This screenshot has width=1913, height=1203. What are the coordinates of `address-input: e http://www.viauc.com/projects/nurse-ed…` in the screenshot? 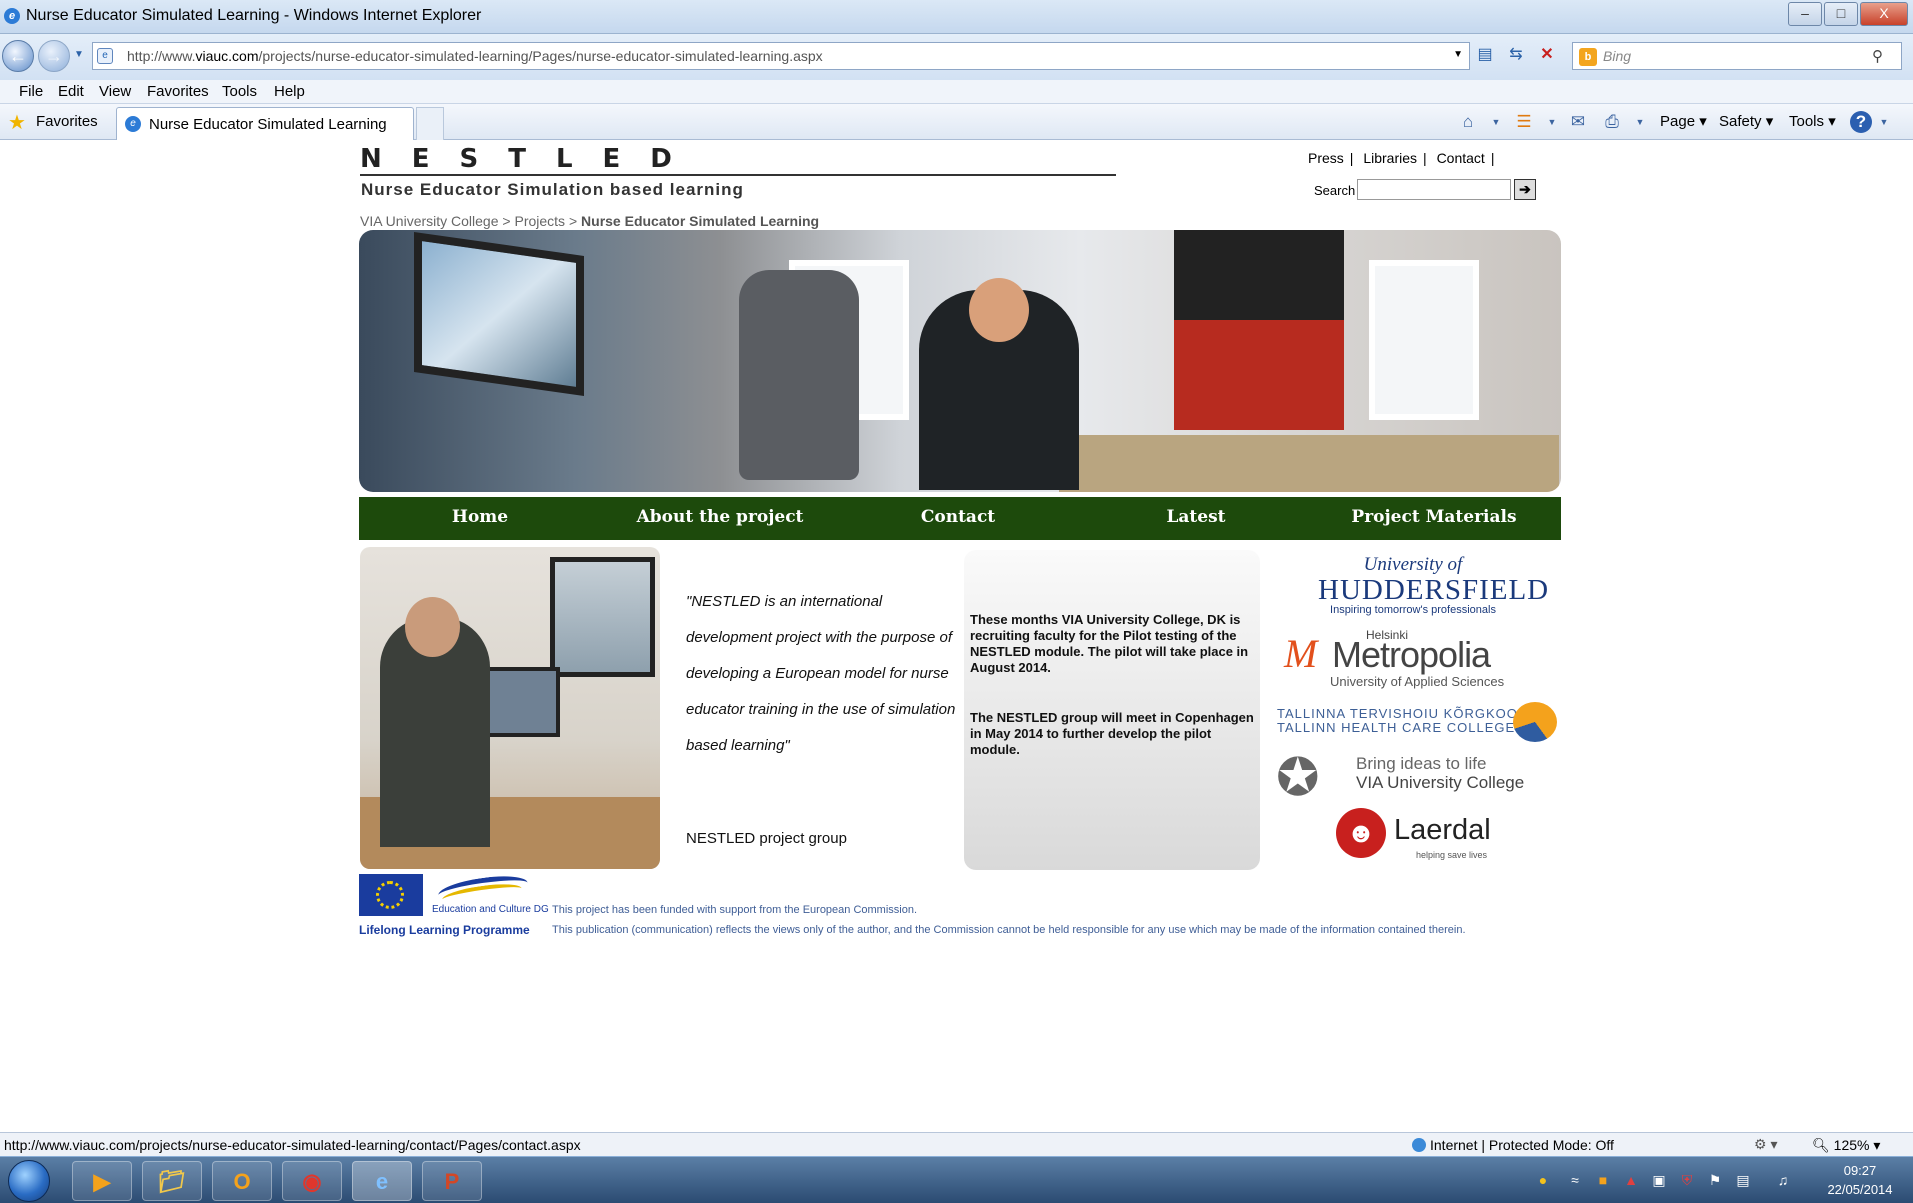 It's located at (781, 56).